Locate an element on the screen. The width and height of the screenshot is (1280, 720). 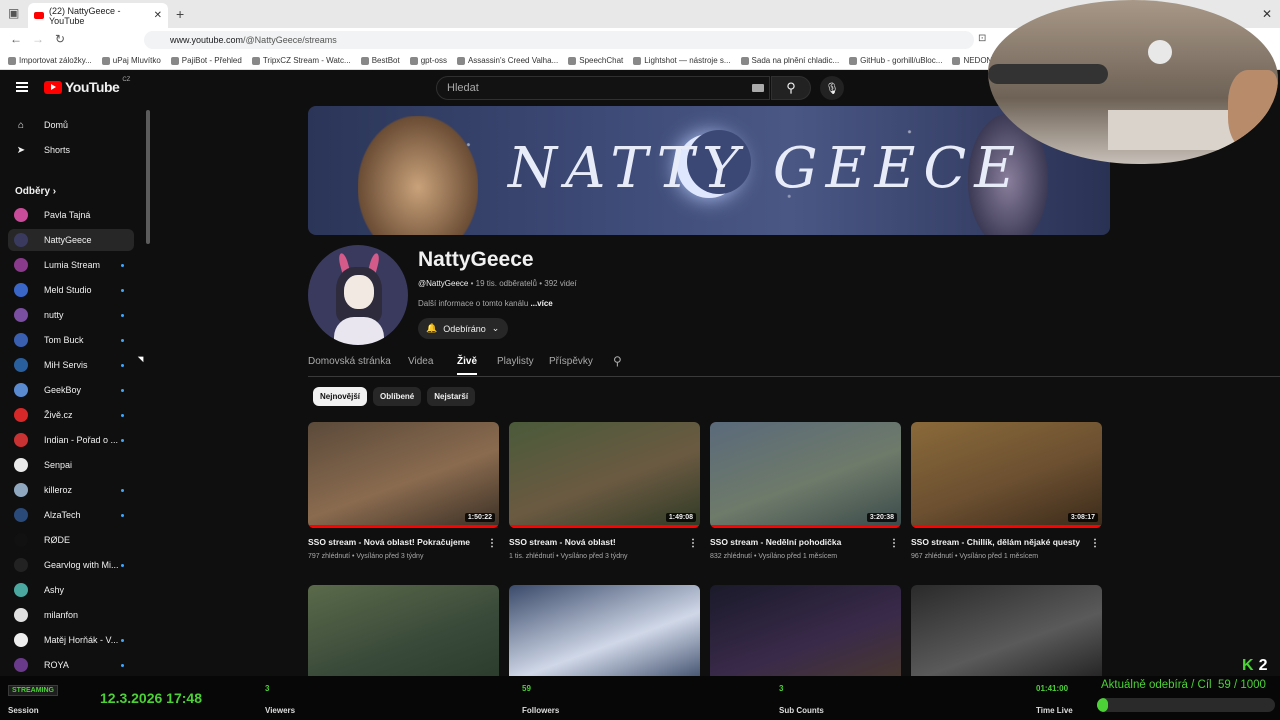
browser-tab: (22) NattyGeece - YouTube ✕ is located at coordinates (98, 15).